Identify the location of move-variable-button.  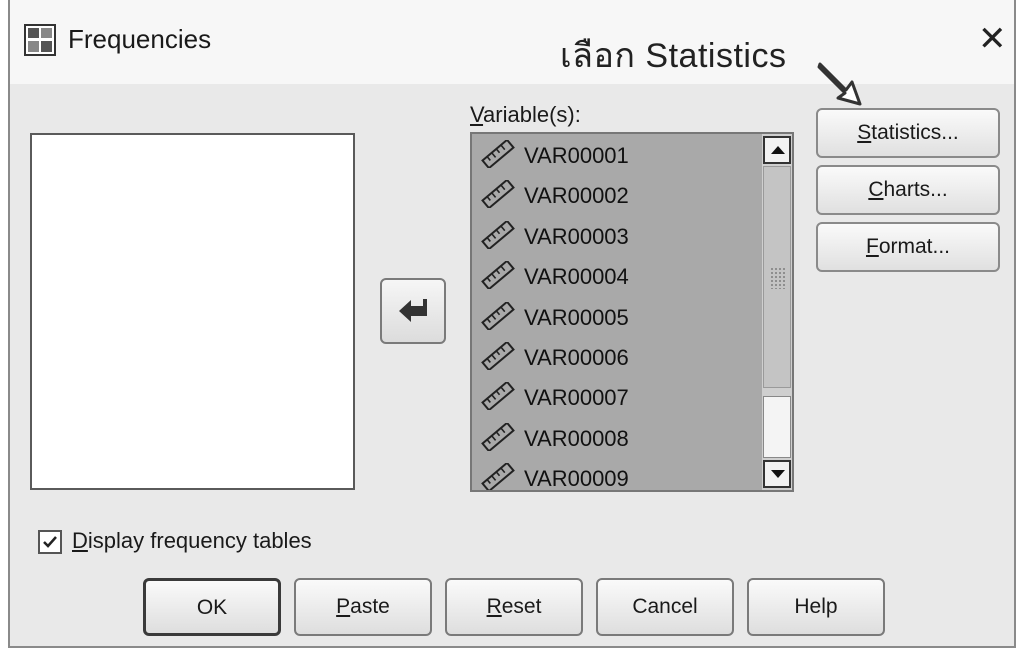
(413, 311).